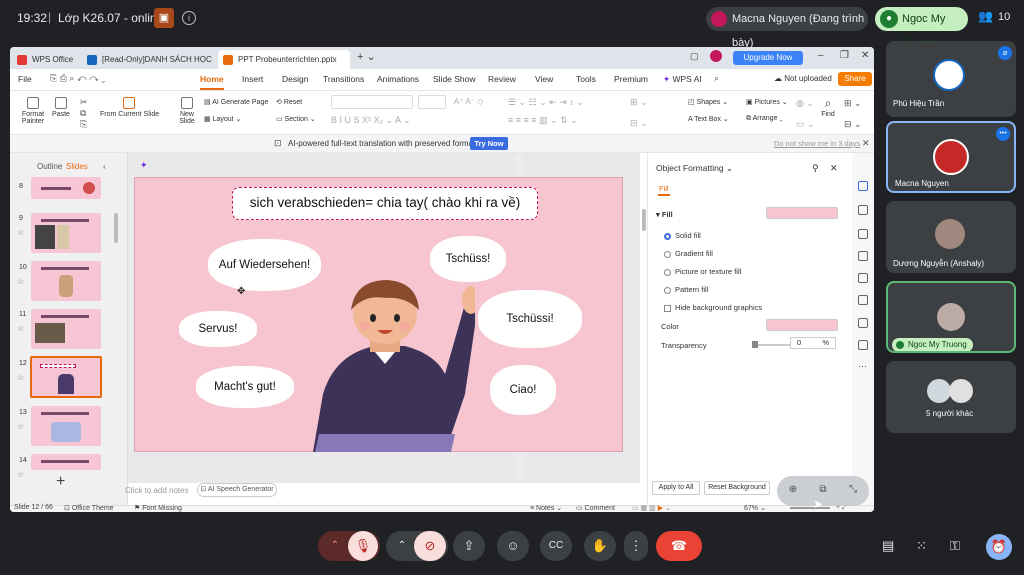 The image size is (1024, 575). I want to click on comment-tool-icon, so click(863, 345).